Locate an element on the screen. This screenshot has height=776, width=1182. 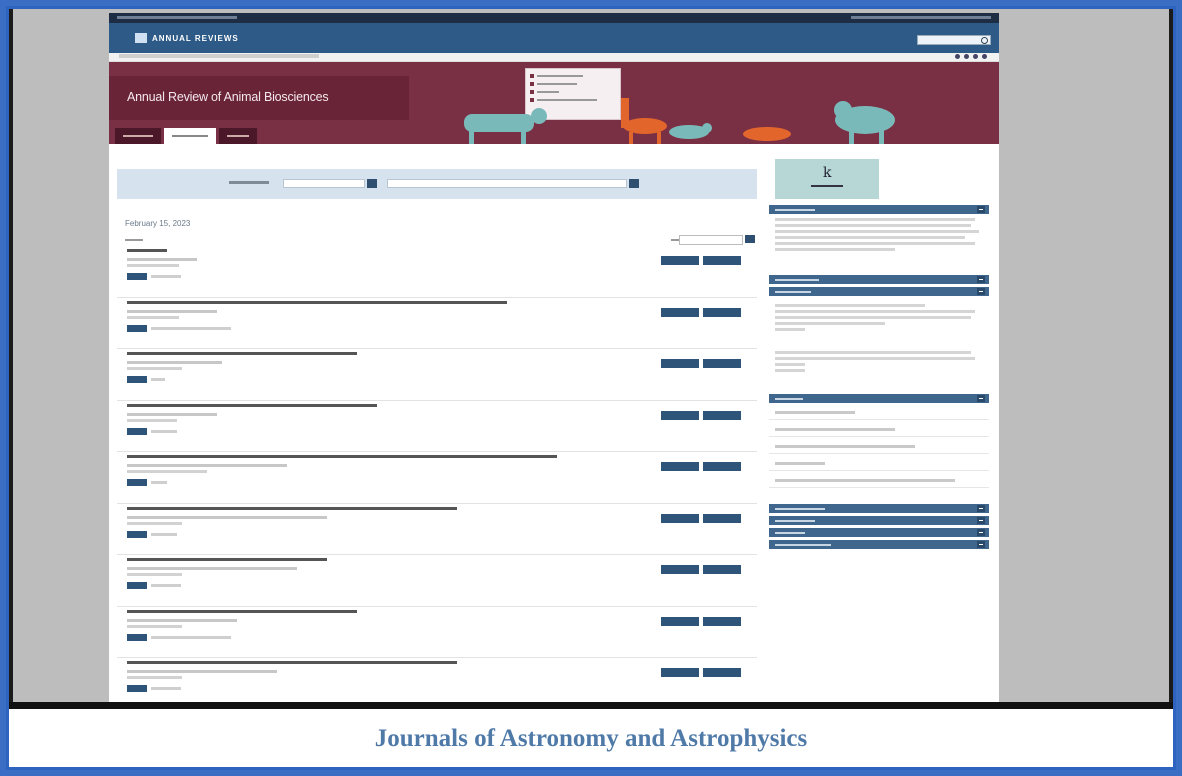
twitter-icon is located at coordinates (975, 56).